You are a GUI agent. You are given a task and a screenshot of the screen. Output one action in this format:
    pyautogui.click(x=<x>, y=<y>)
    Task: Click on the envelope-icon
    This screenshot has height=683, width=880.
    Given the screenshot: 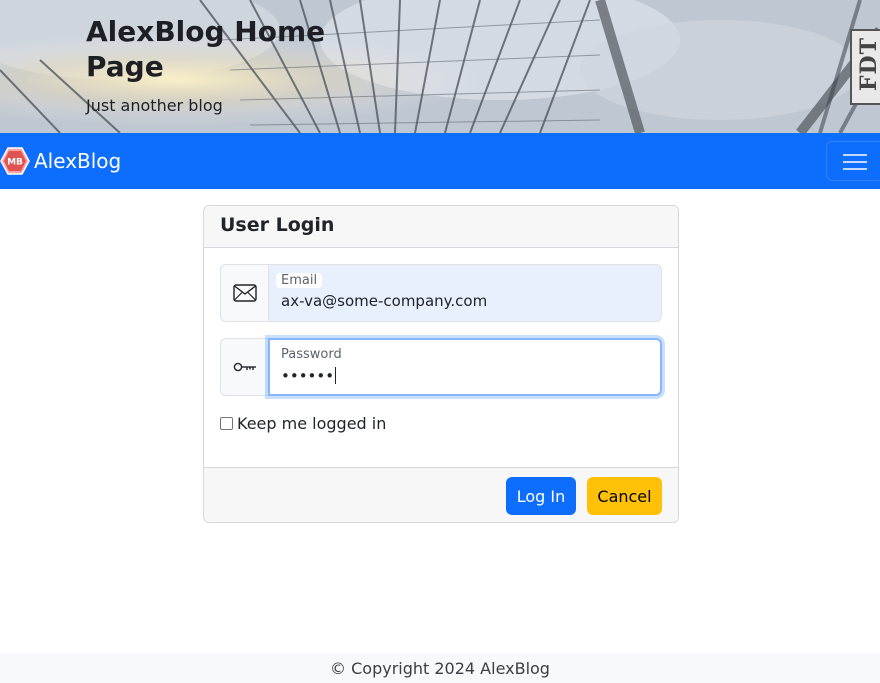 What is the action you would take?
    pyautogui.click(x=244, y=293)
    